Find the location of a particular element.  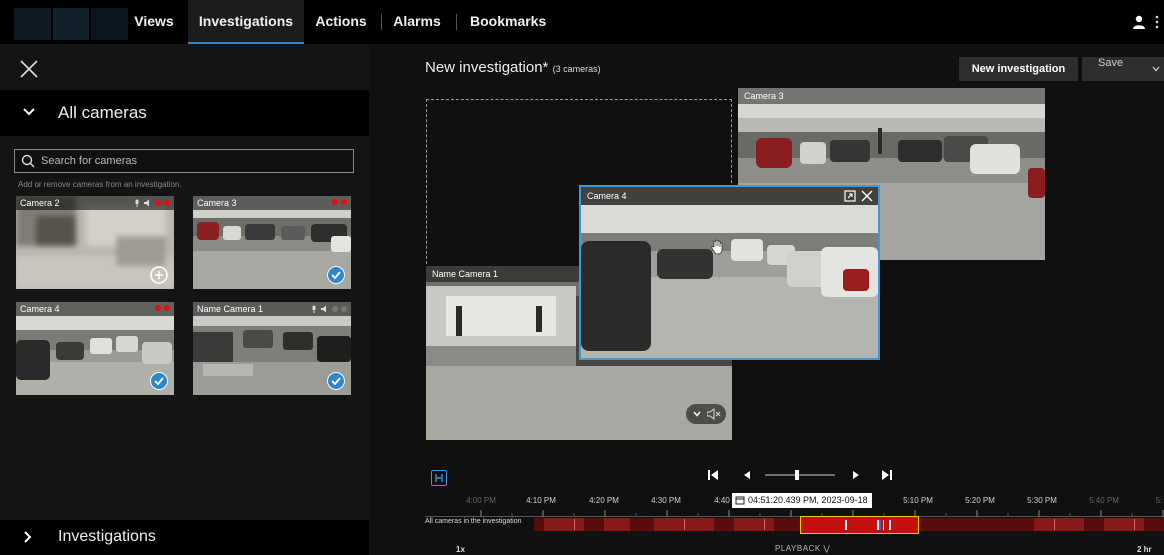

sync-icon is located at coordinates (439, 478).